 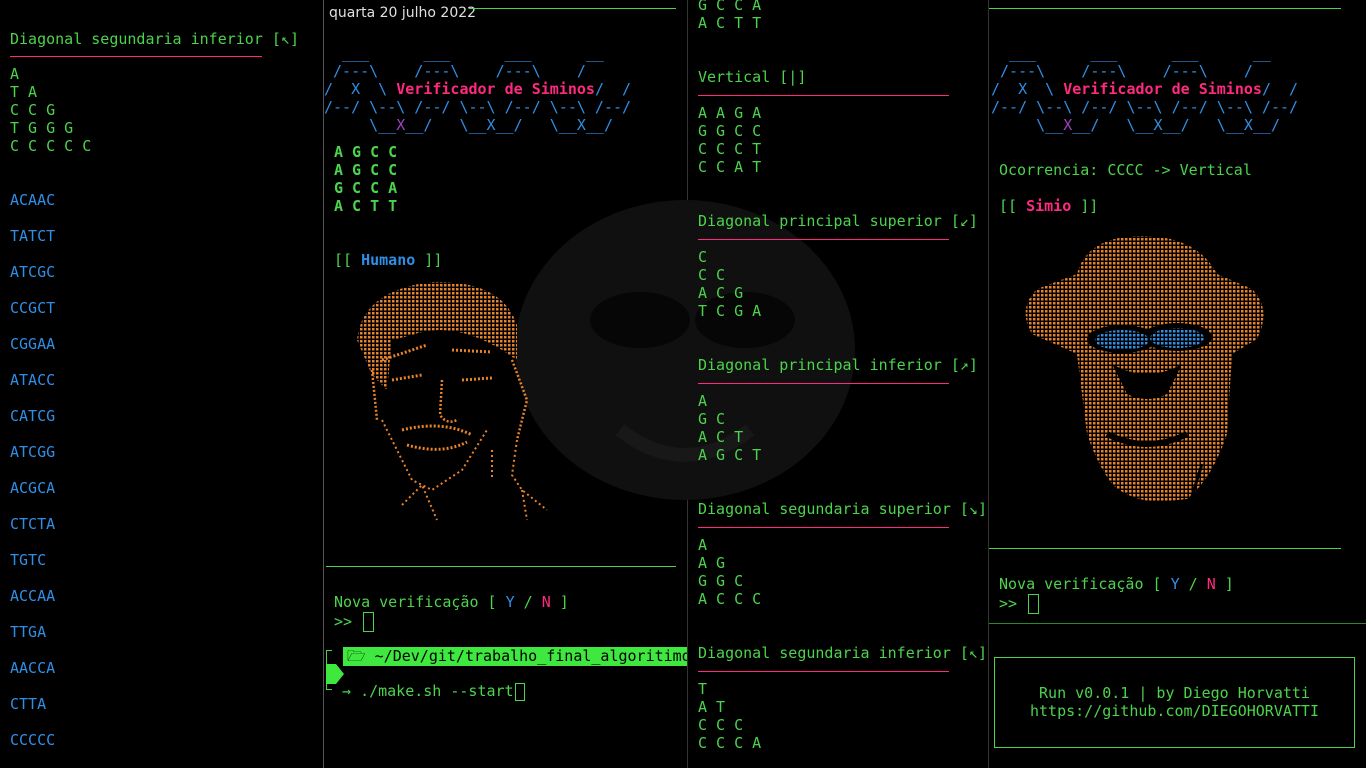 What do you see at coordinates (1131, 53) in the screenshot?
I see `banner-line: ___ ___ ___ __` at bounding box center [1131, 53].